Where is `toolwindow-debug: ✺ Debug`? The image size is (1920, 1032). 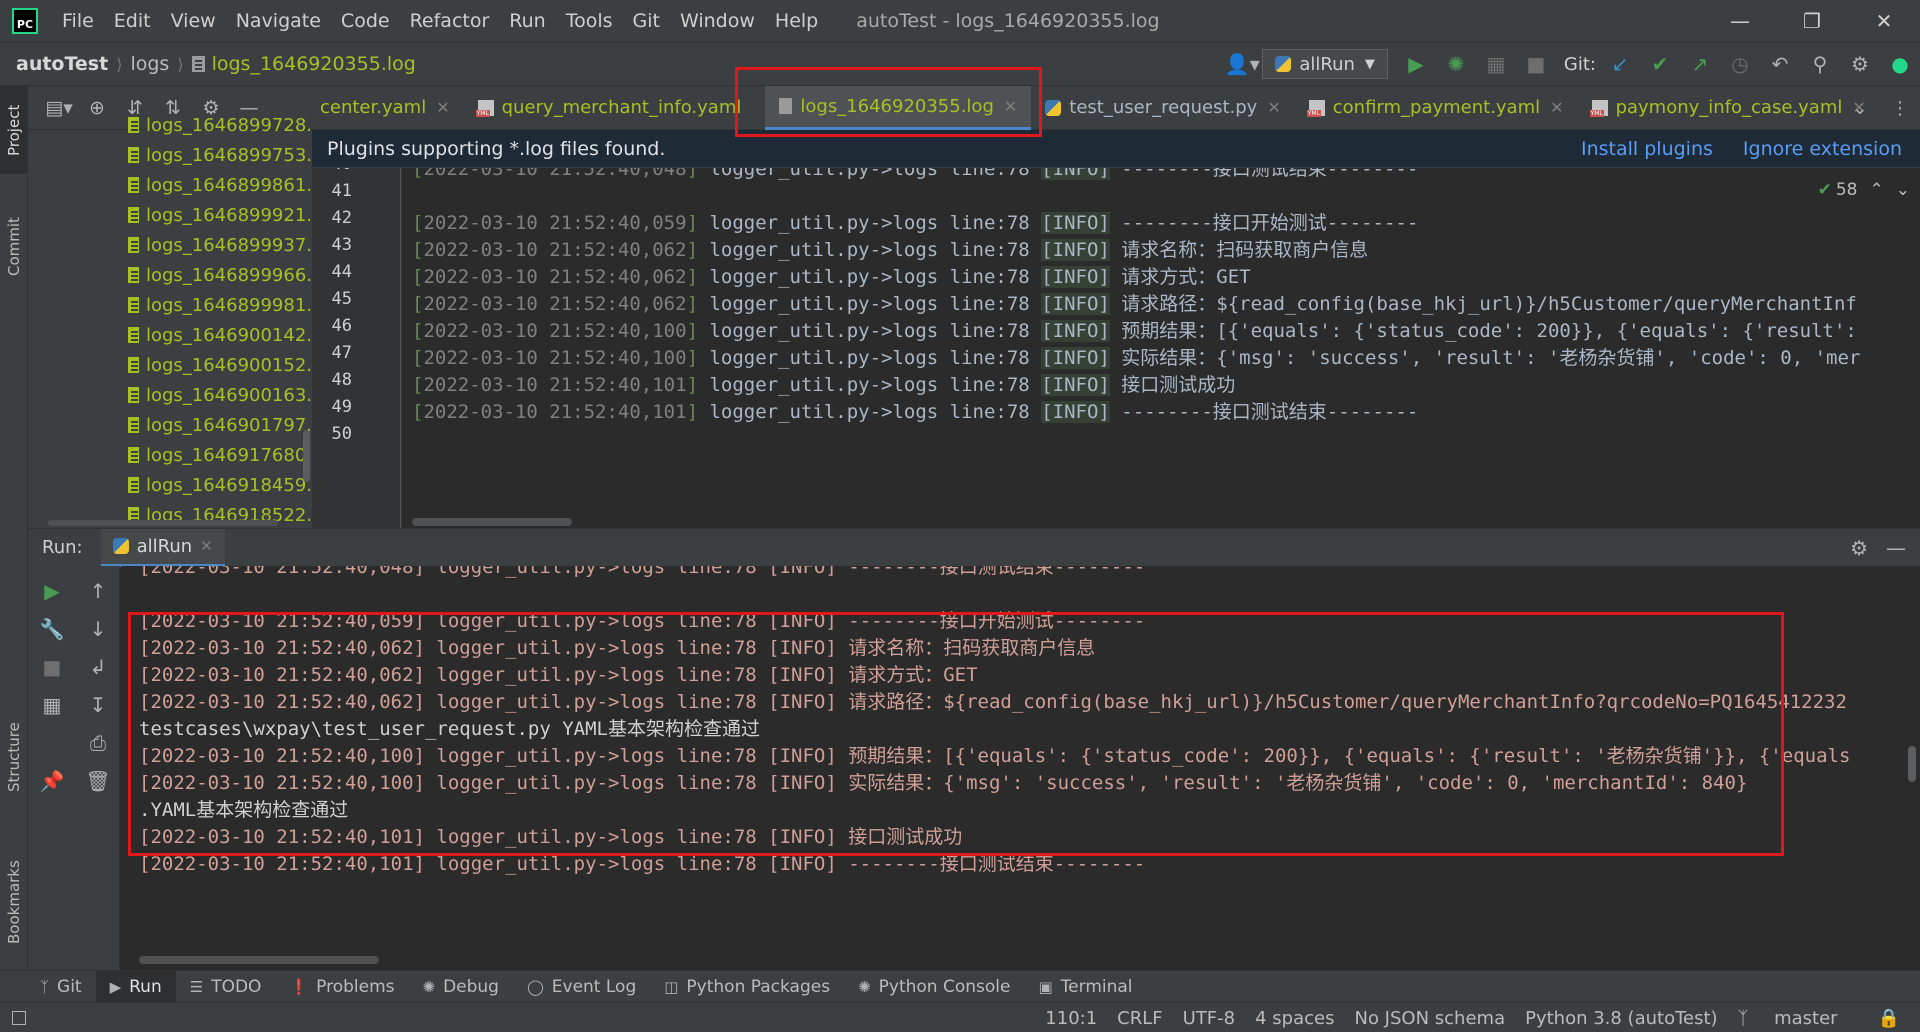 toolwindow-debug: ✺ Debug is located at coordinates (460, 987).